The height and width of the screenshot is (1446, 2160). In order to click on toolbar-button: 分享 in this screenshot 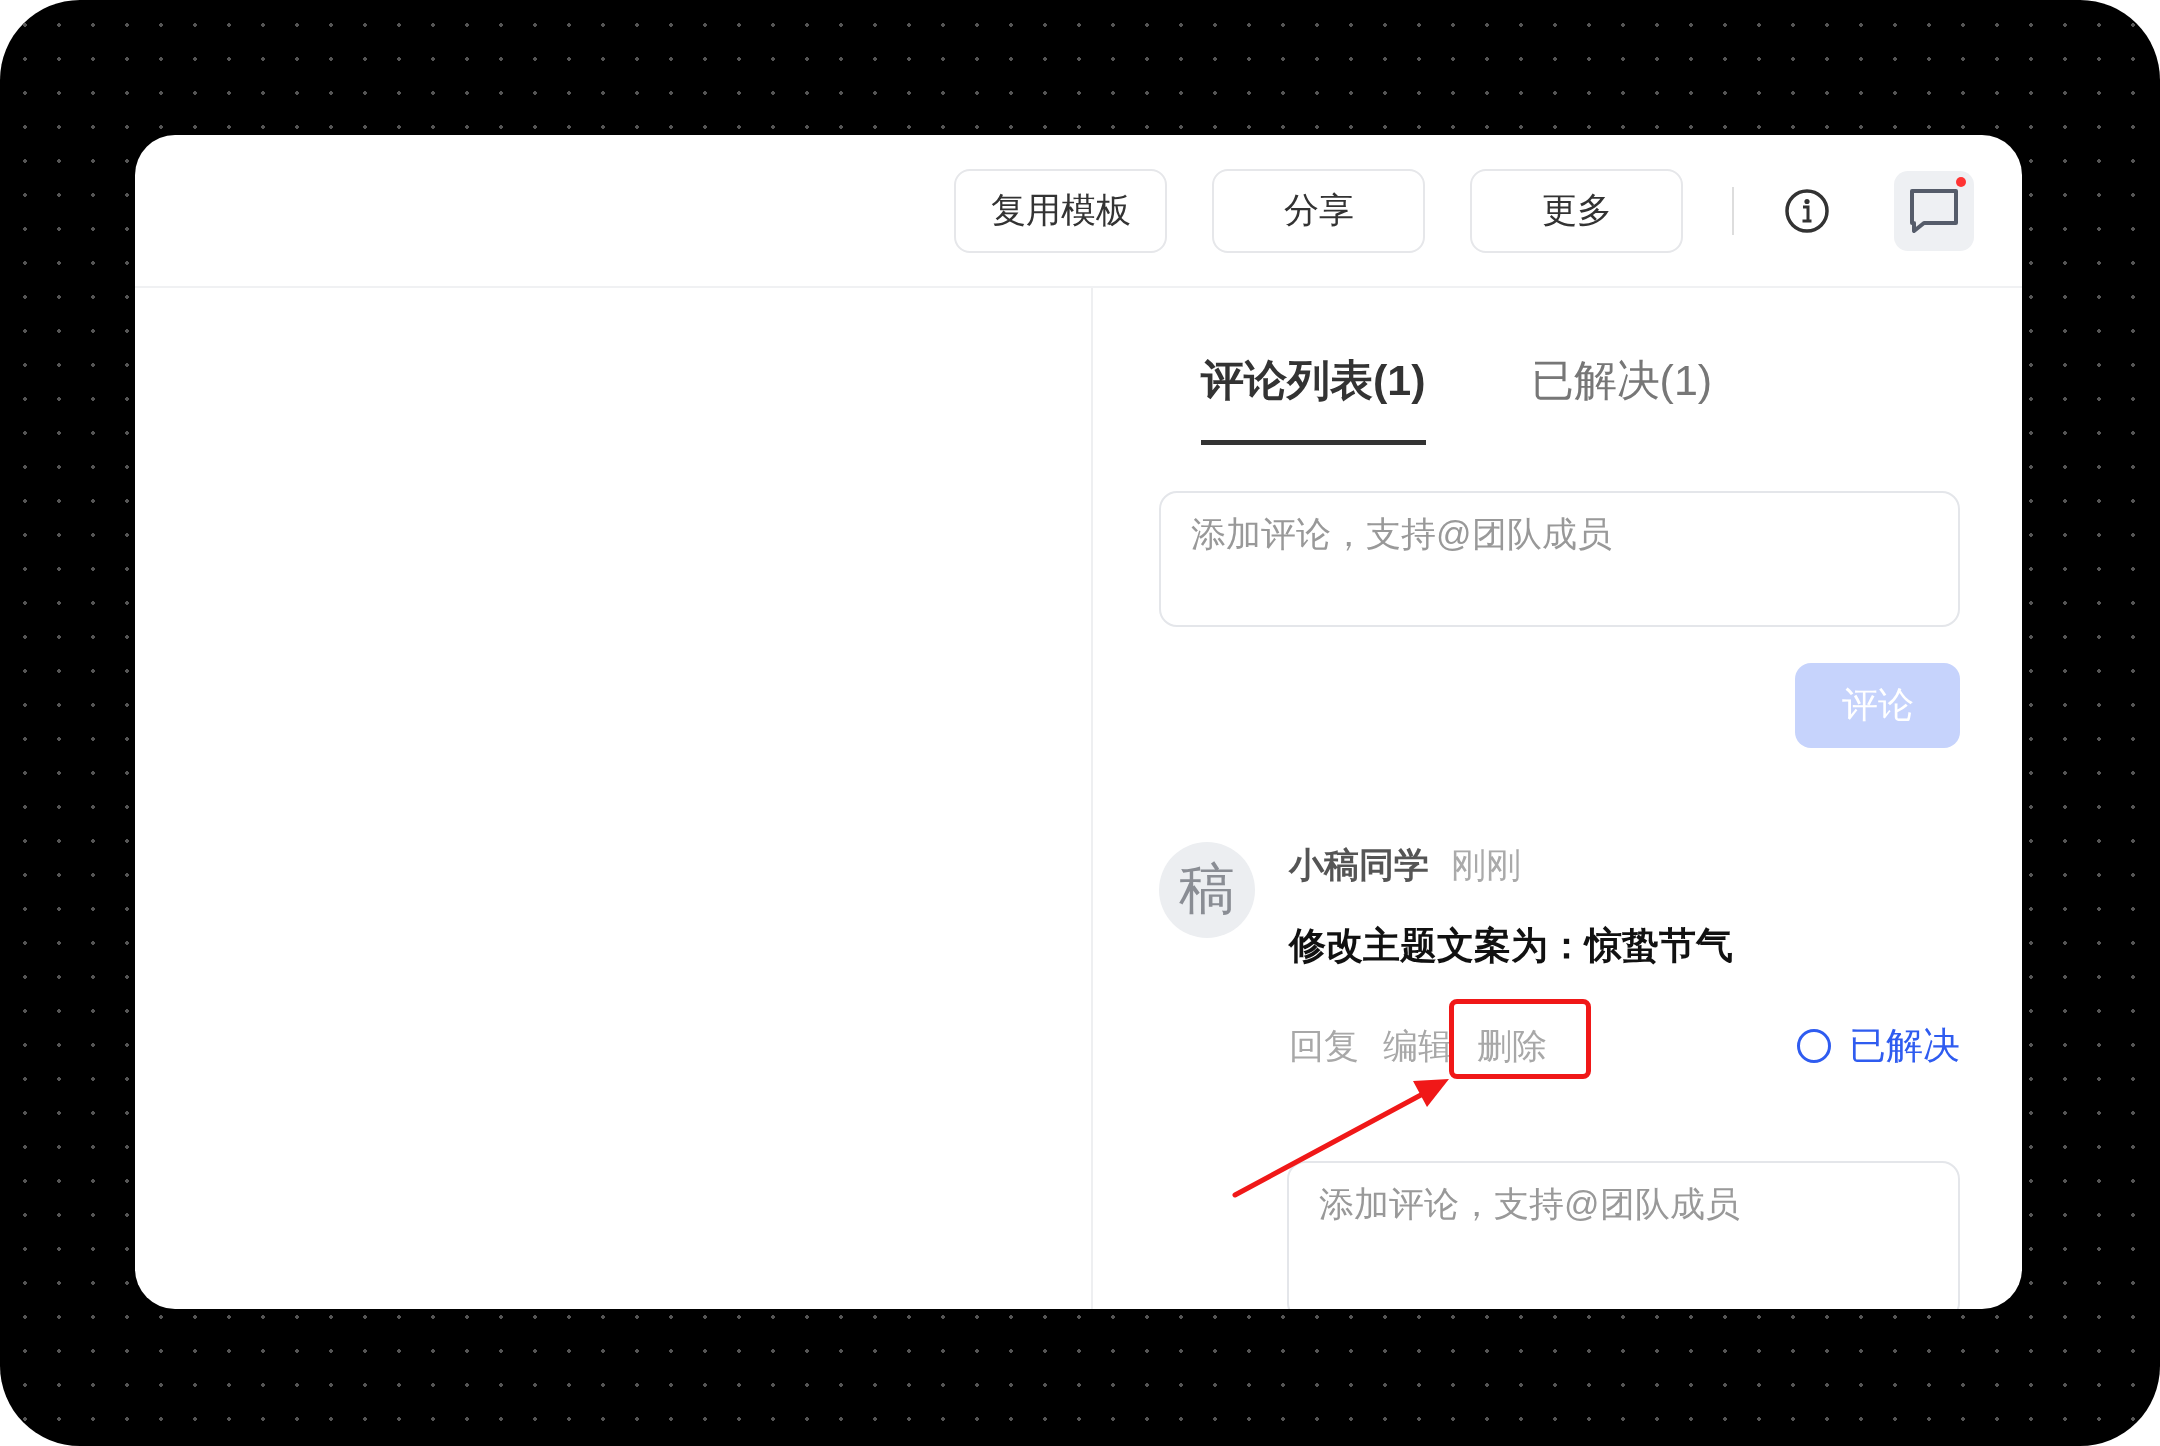, I will do `click(1318, 210)`.